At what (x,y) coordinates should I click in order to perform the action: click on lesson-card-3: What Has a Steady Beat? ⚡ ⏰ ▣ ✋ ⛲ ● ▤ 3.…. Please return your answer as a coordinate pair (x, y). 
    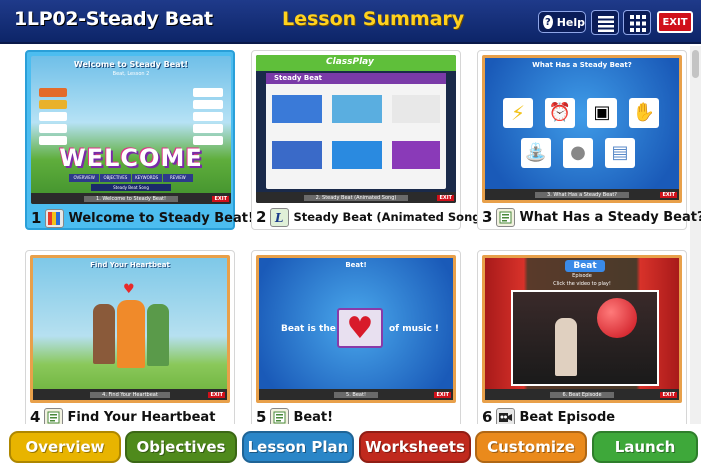
    Looking at the image, I should click on (589, 140).